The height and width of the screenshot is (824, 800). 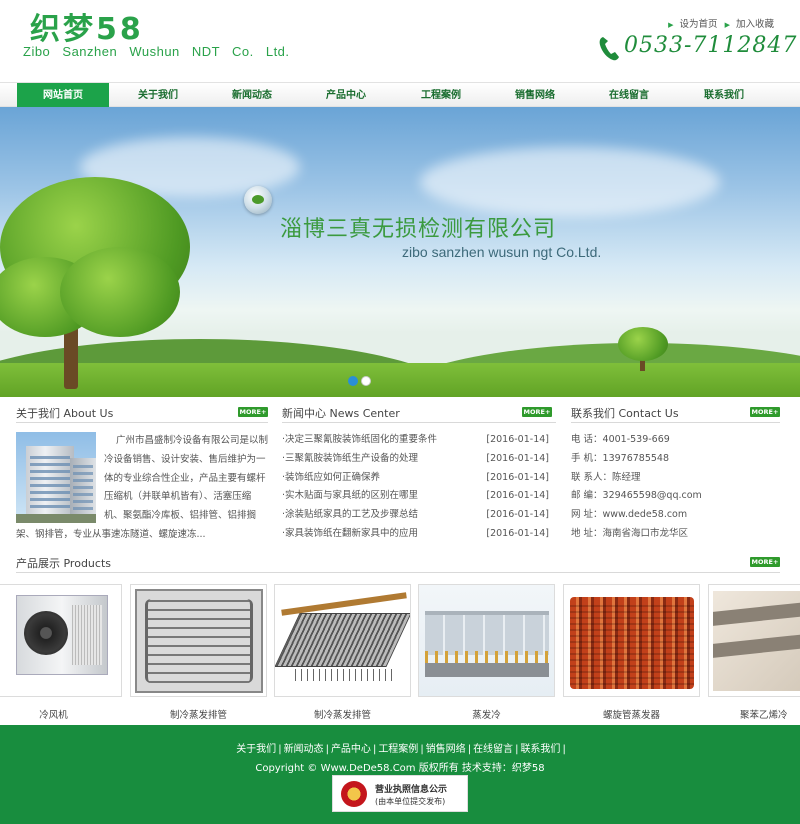 I want to click on nav-item-message: 在线留言, so click(x=629, y=95).